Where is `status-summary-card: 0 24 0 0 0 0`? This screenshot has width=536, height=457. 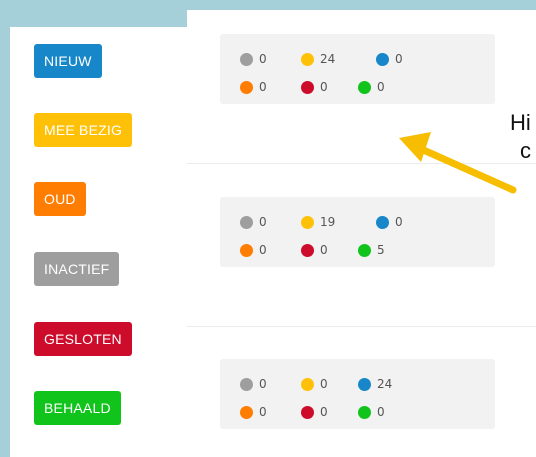
status-summary-card: 0 24 0 0 0 0 is located at coordinates (357, 69).